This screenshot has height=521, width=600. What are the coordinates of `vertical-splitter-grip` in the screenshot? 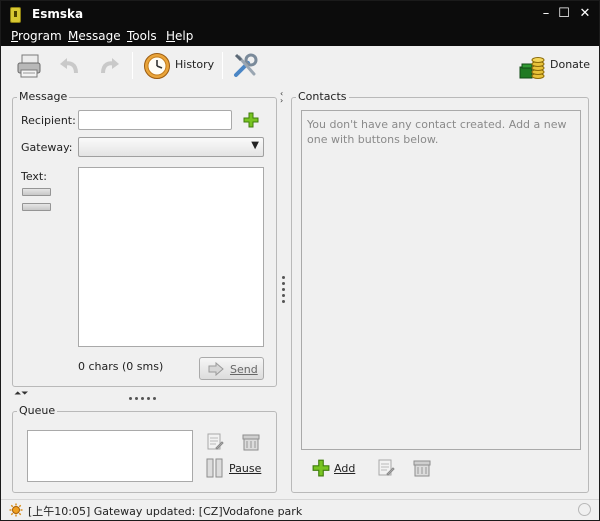 It's located at (284, 291).